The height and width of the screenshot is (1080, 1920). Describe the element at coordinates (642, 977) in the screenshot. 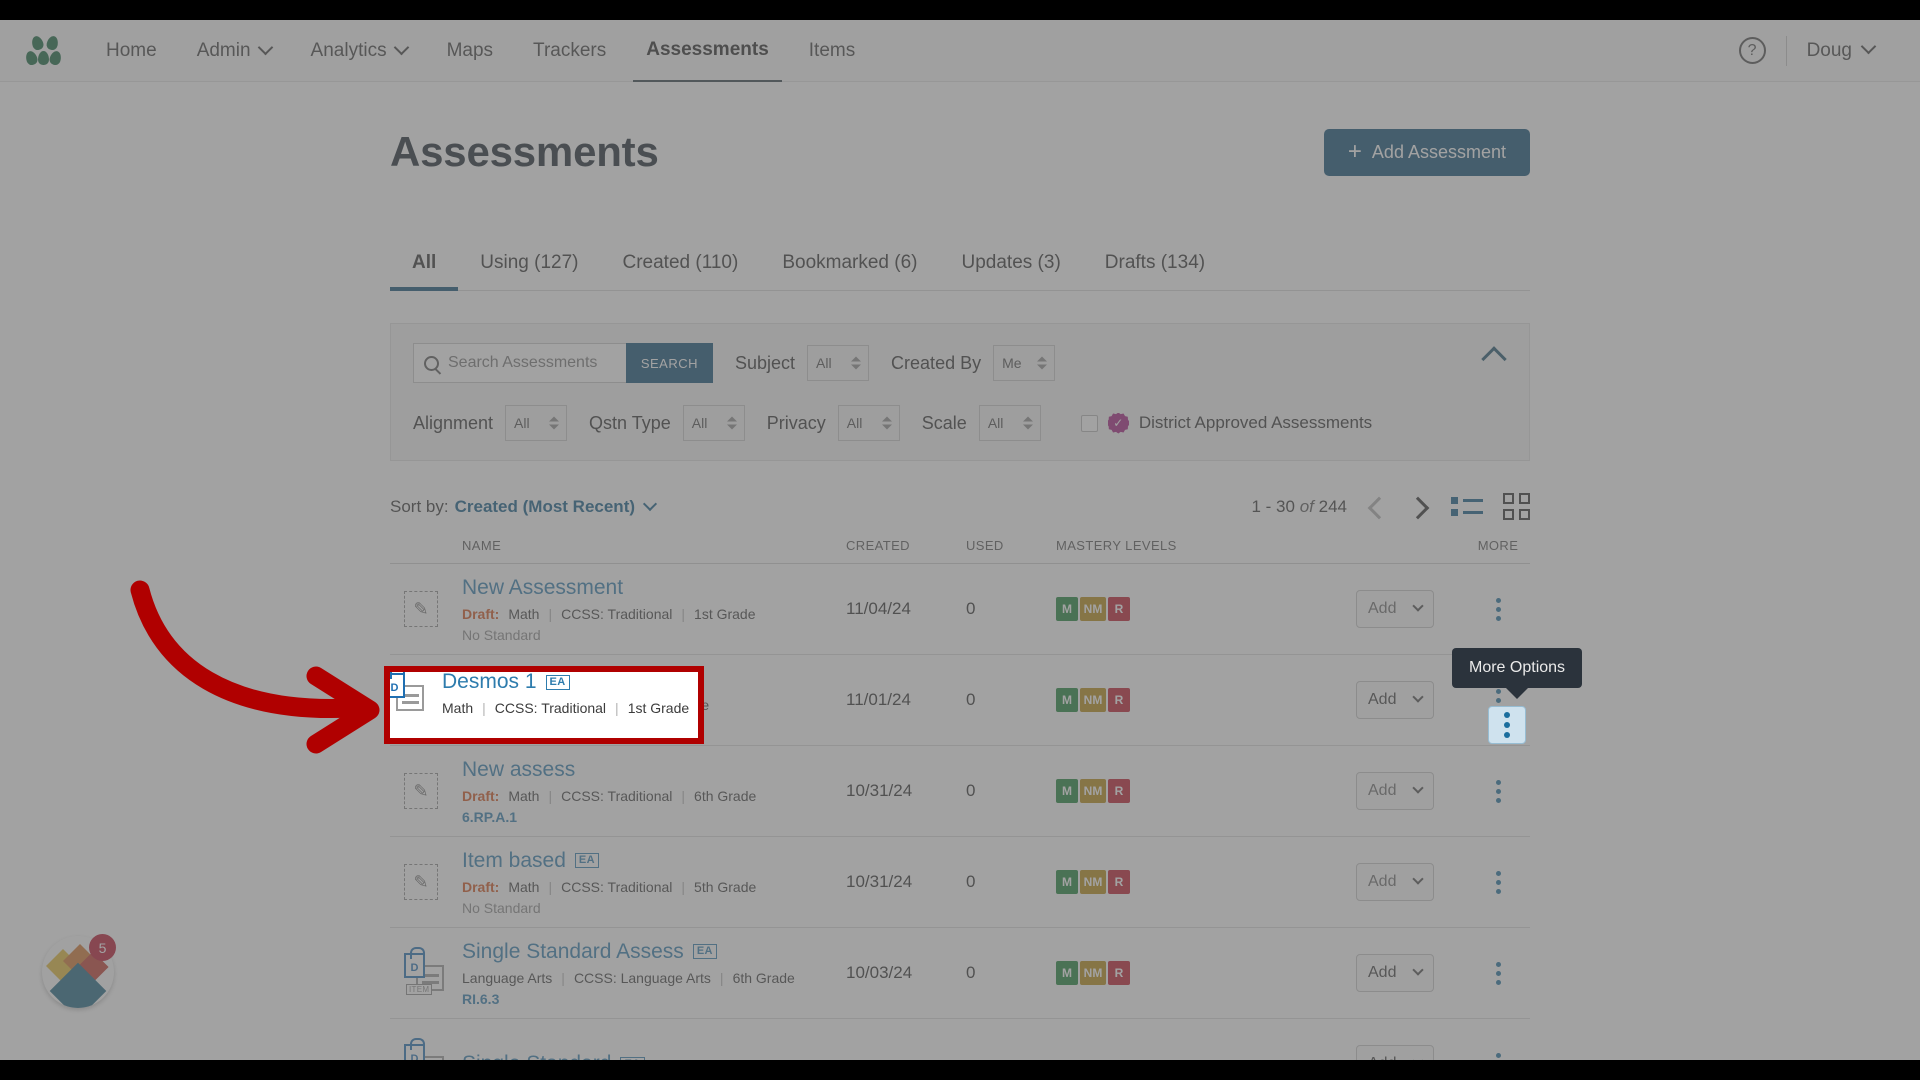

I see `row-alignment: CCSS: Language Arts` at that location.